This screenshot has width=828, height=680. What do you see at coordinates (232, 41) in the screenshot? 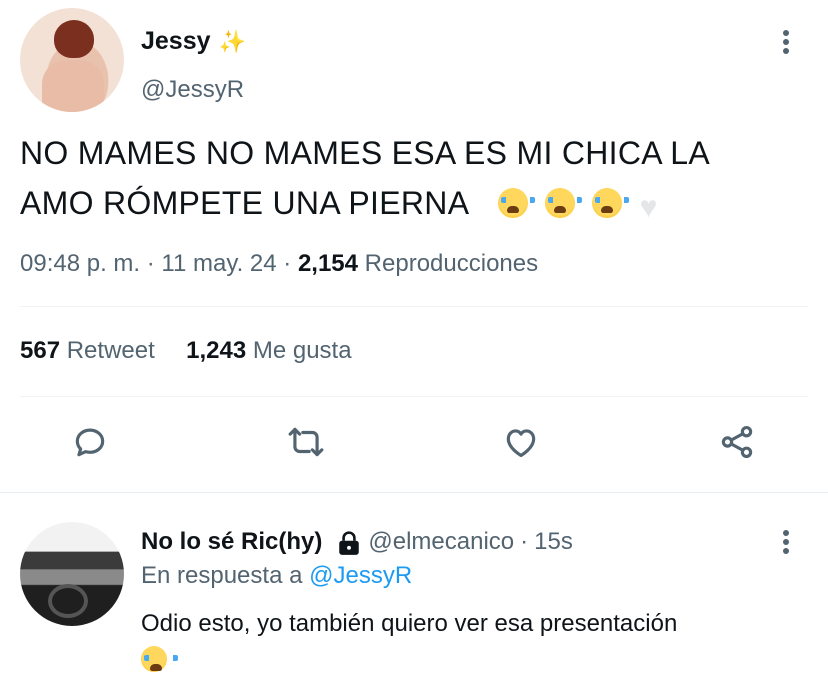
I see `sparkles-icon: ✨` at bounding box center [232, 41].